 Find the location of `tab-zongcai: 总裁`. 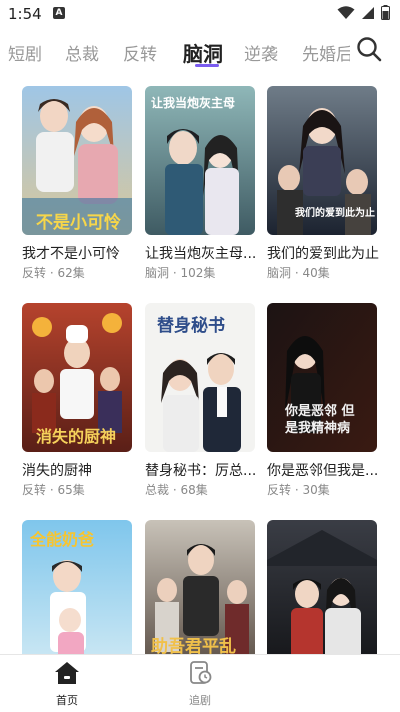

tab-zongcai: 总裁 is located at coordinates (82, 52).